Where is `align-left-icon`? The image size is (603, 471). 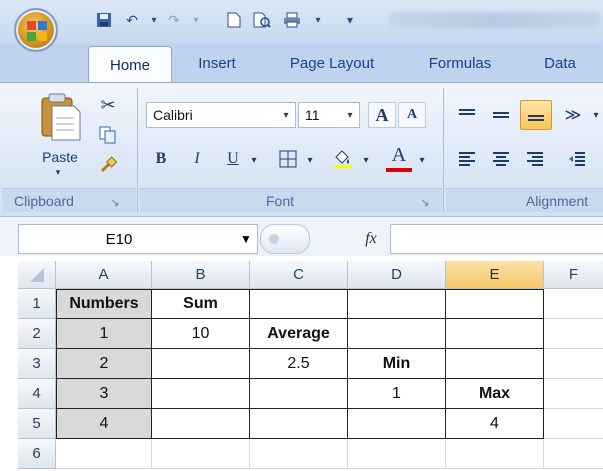
align-left-icon is located at coordinates (467, 159).